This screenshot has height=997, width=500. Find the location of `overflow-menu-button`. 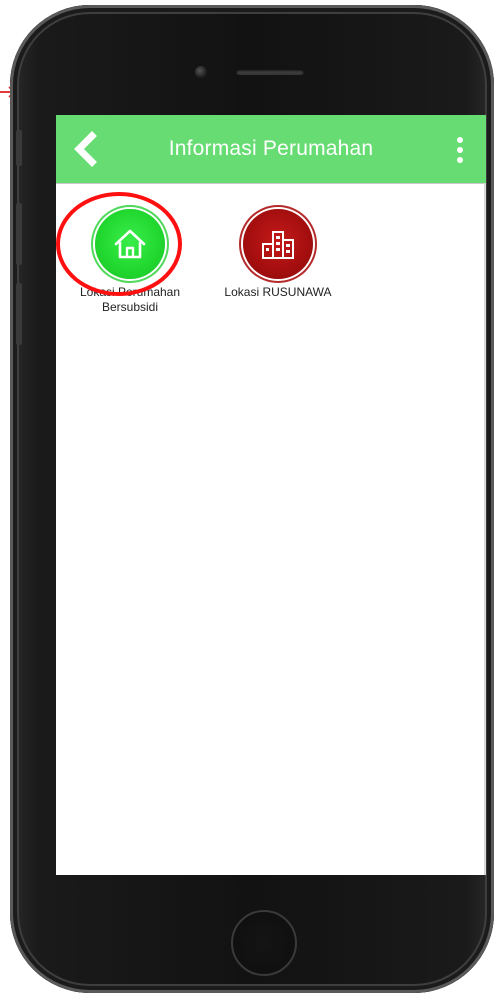

overflow-menu-button is located at coordinates (460, 150).